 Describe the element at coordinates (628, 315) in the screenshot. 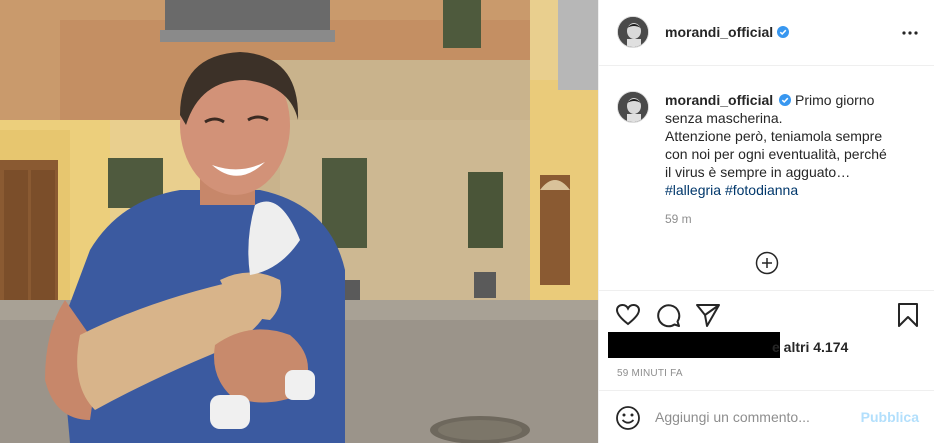

I see `heart-icon` at that location.